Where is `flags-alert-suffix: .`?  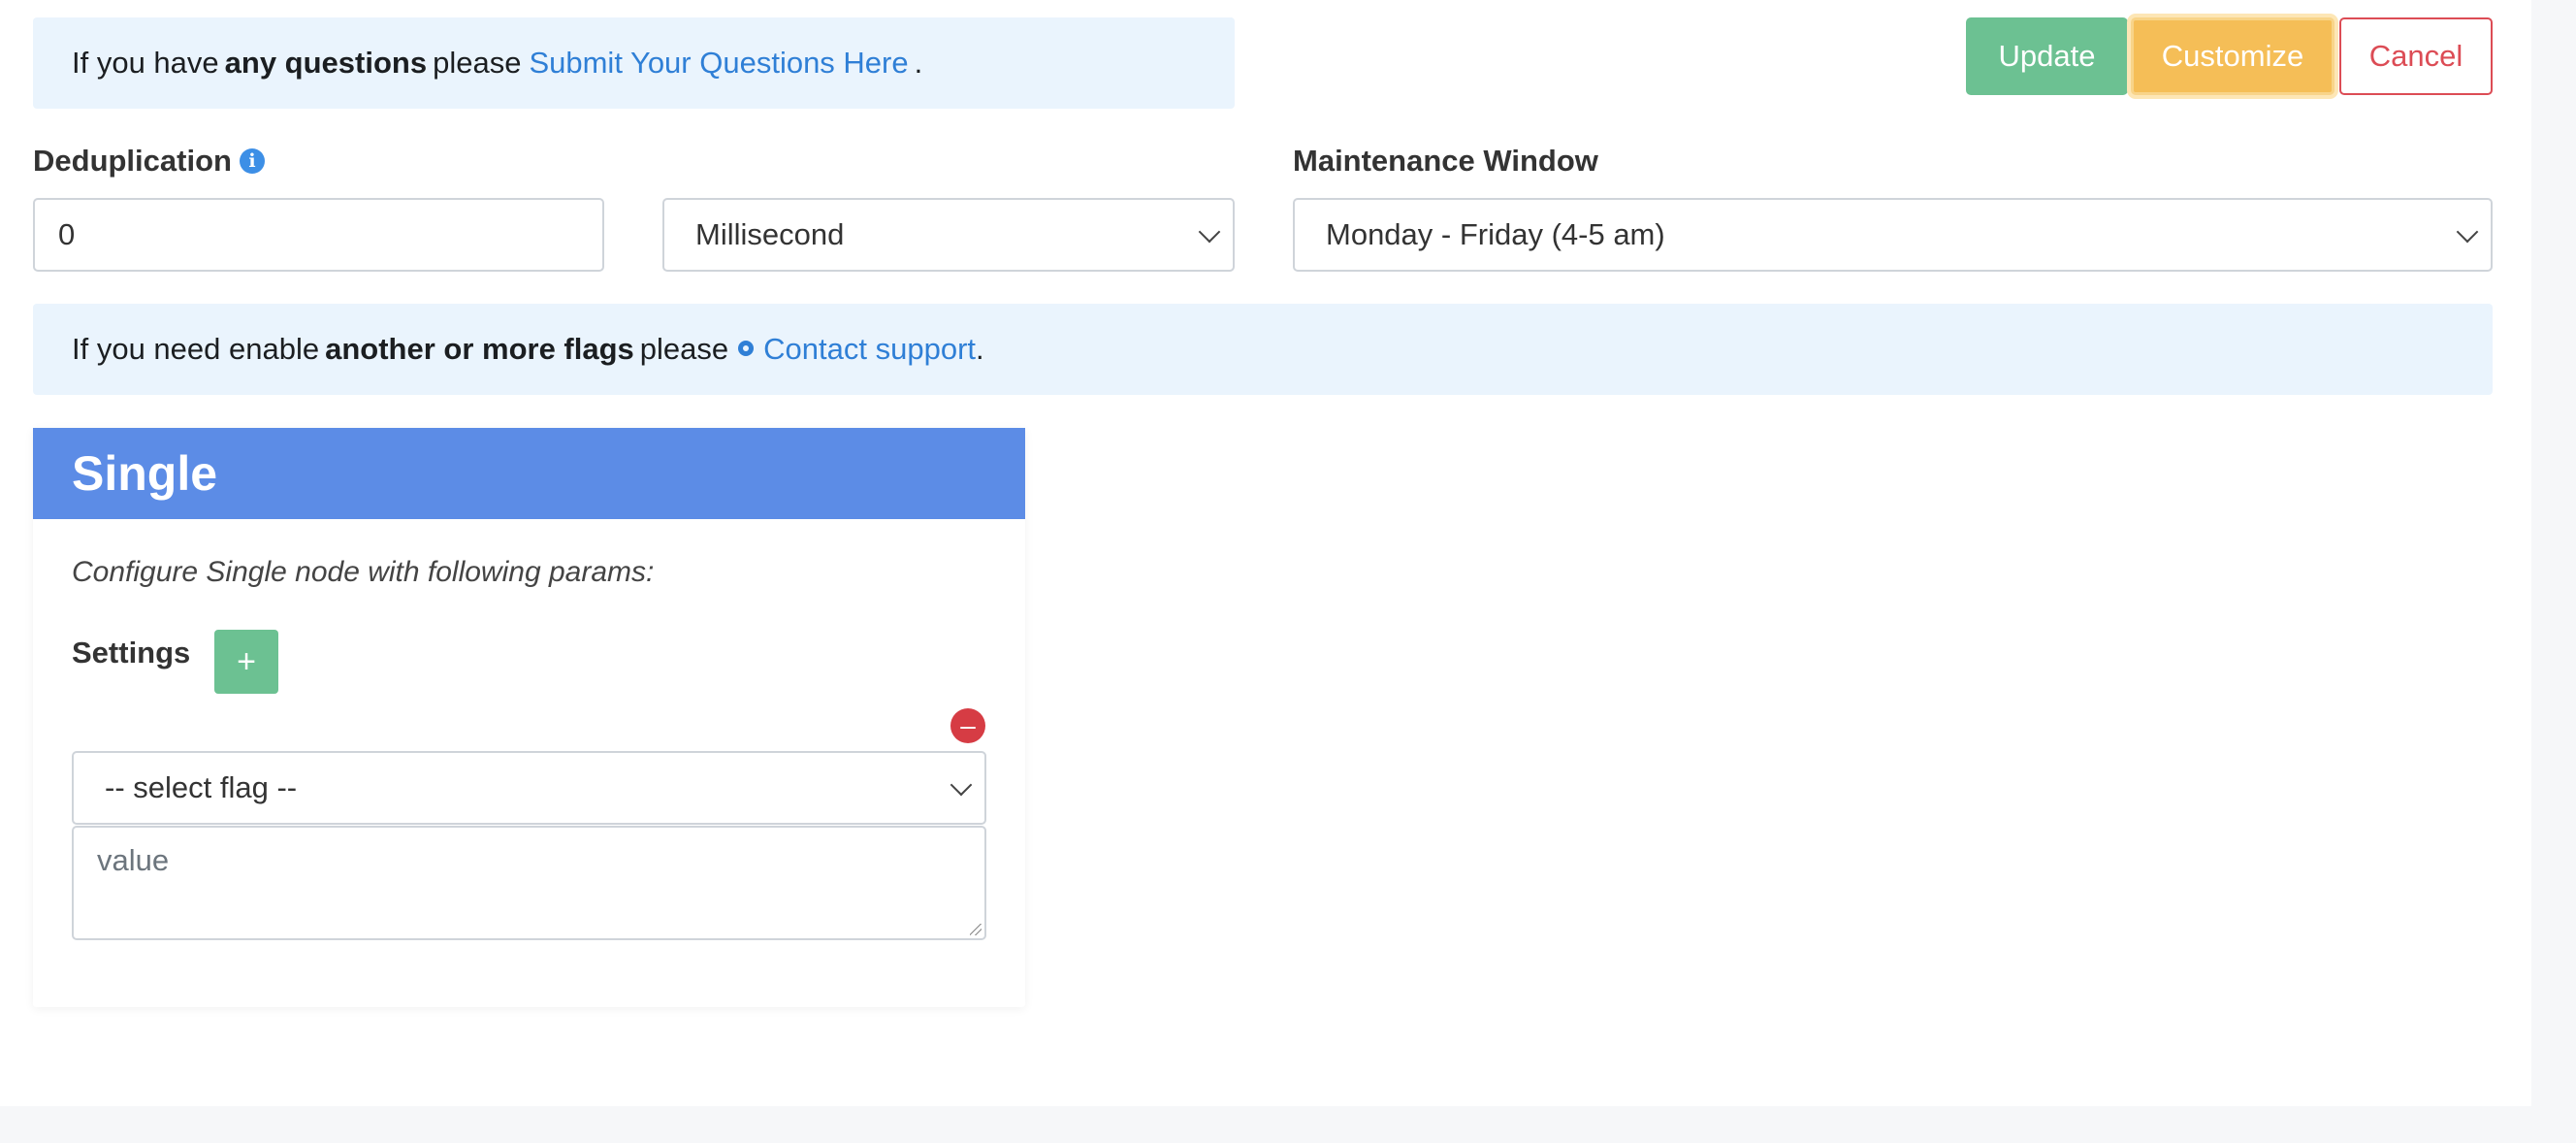
flags-alert-suffix: . is located at coordinates (980, 349).